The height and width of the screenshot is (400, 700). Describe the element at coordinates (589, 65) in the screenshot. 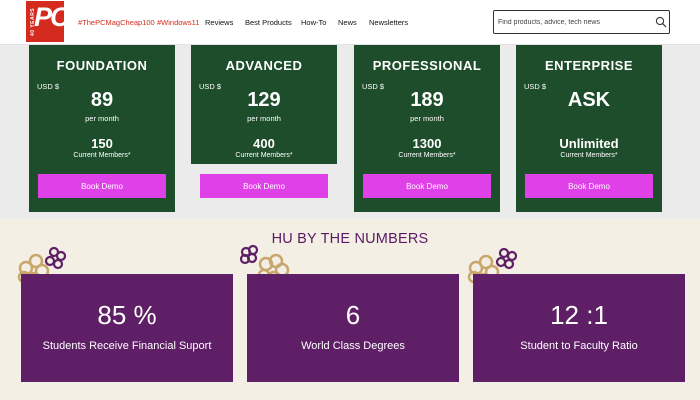

I see `plan-name: ENTERPRISE` at that location.